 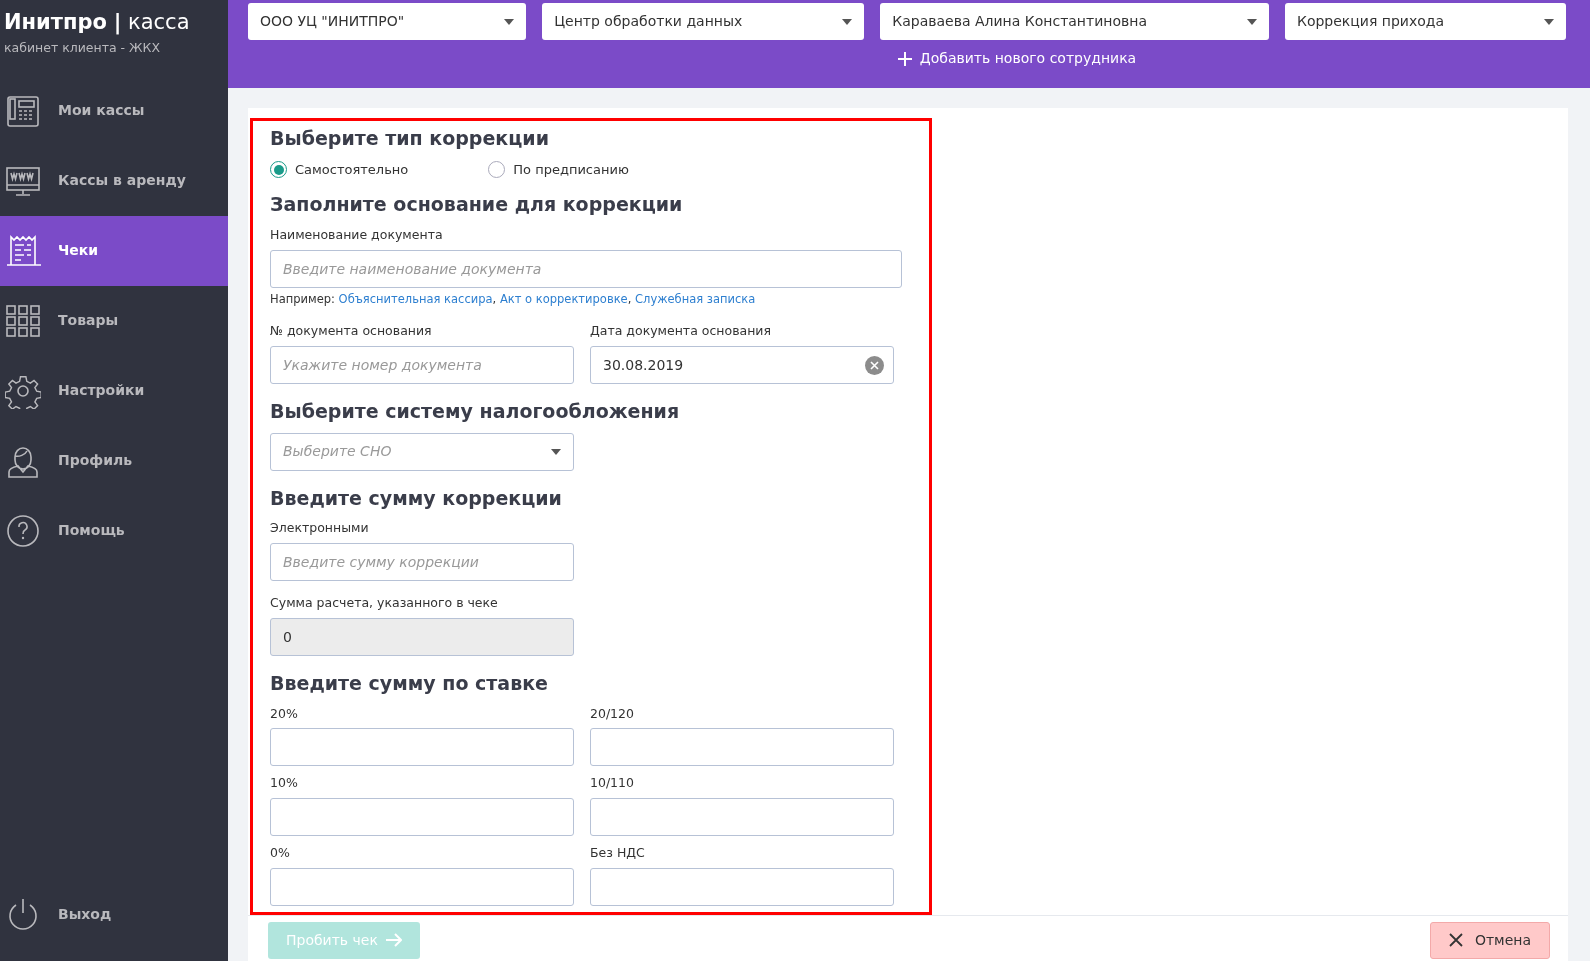 What do you see at coordinates (422, 562) in the screenshot?
I see `input-field: Введите сумму коррекции` at bounding box center [422, 562].